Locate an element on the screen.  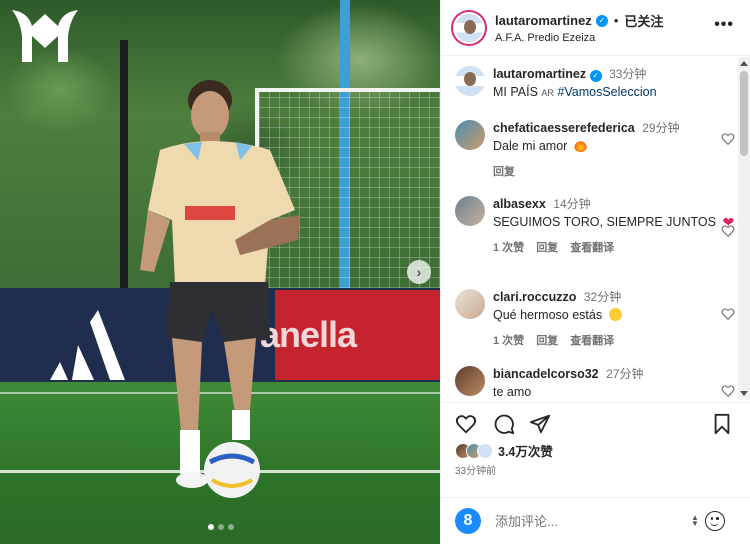
comment-time: 14分钟 is located at coordinates (571, 204).